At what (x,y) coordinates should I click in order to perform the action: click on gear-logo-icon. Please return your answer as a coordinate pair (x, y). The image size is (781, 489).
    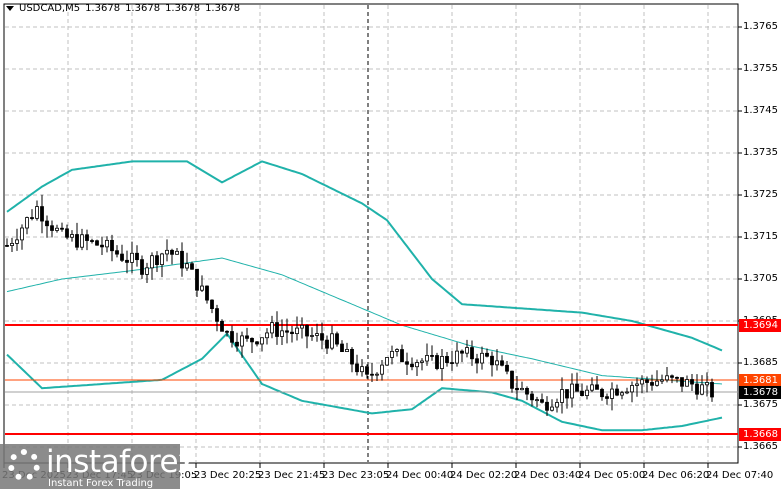
    Looking at the image, I should click on (24, 465).